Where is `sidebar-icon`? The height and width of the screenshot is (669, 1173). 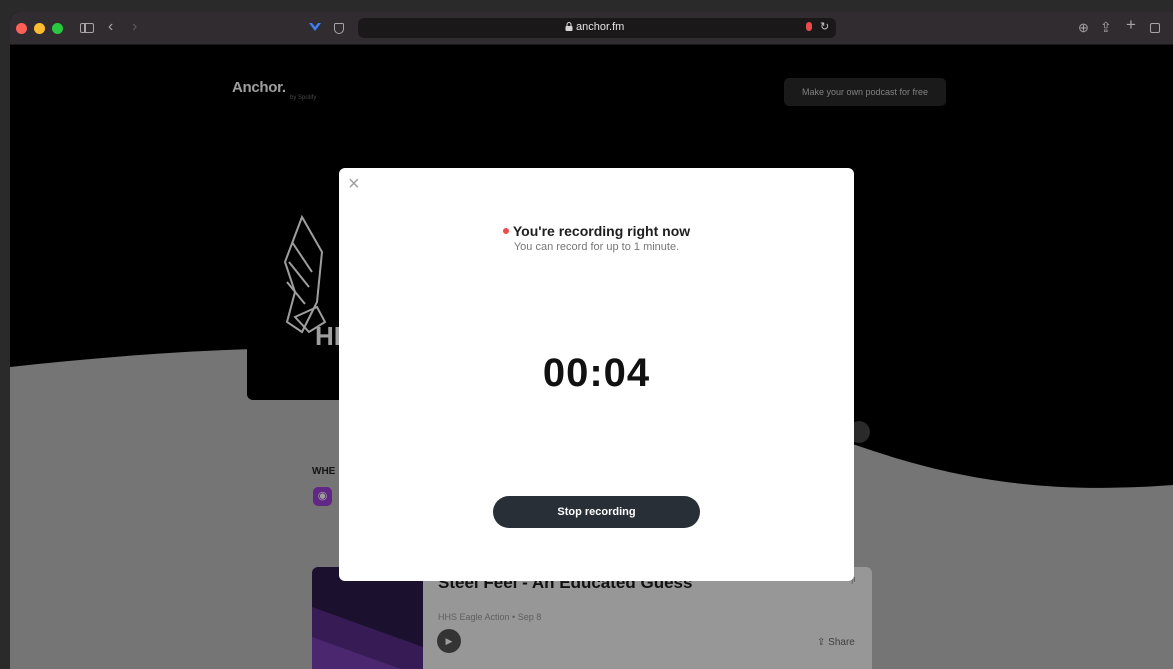 sidebar-icon is located at coordinates (87, 28).